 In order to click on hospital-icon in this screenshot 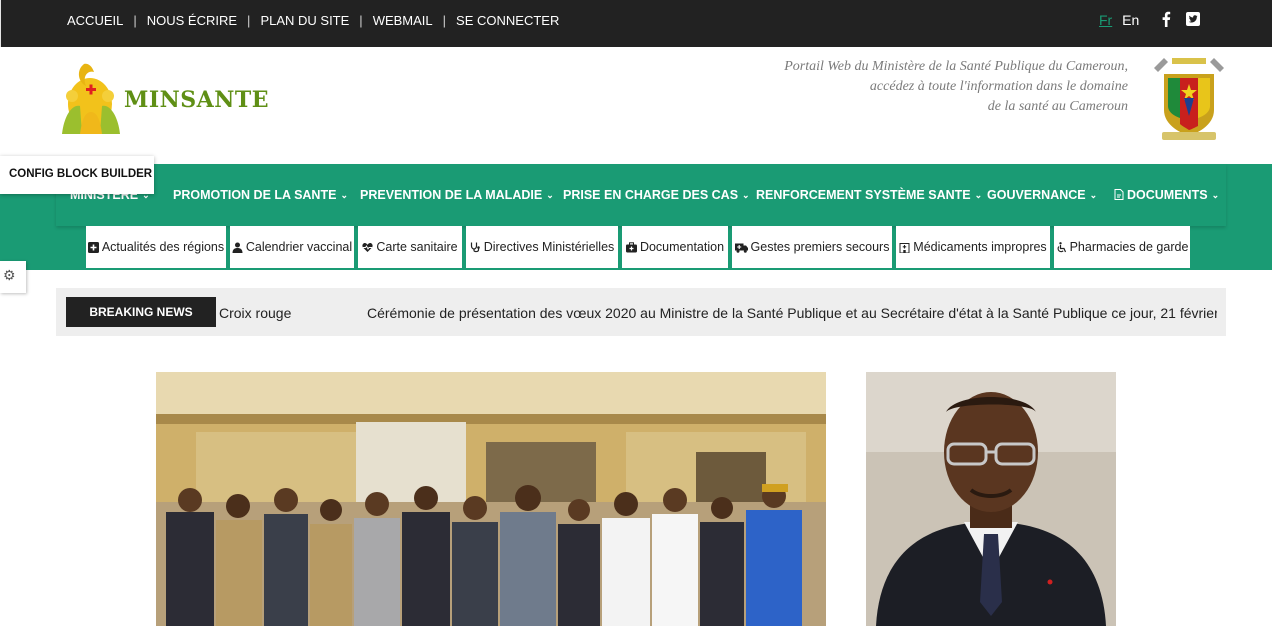, I will do `click(904, 247)`.